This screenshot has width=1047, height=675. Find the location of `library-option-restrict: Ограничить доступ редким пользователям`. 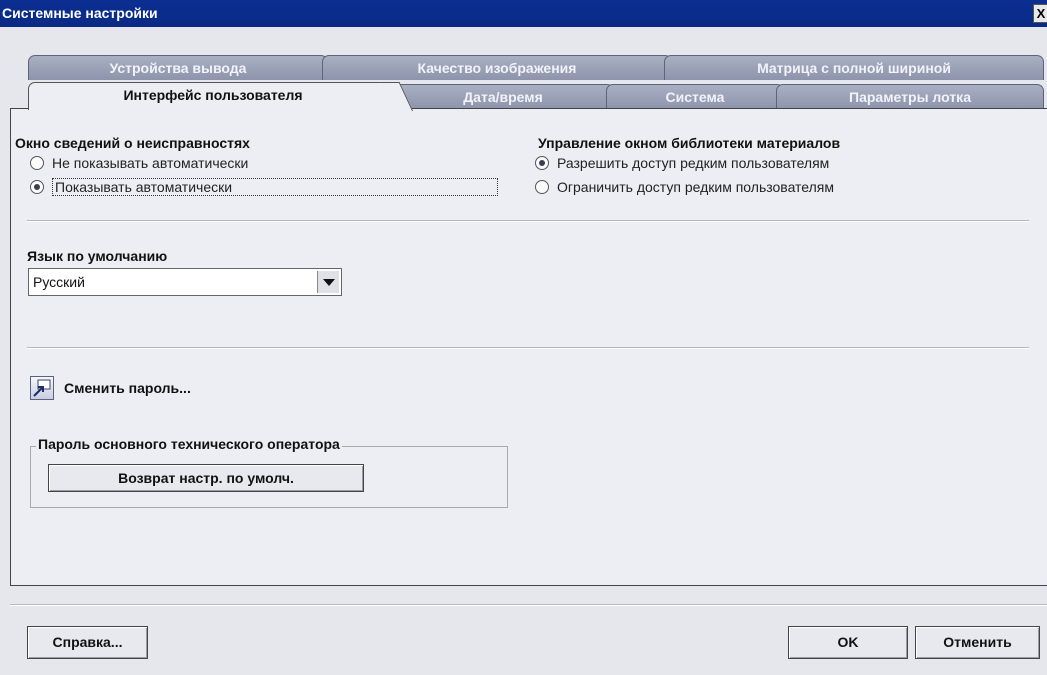

library-option-restrict: Ограничить доступ редким пользователям is located at coordinates (684, 187).